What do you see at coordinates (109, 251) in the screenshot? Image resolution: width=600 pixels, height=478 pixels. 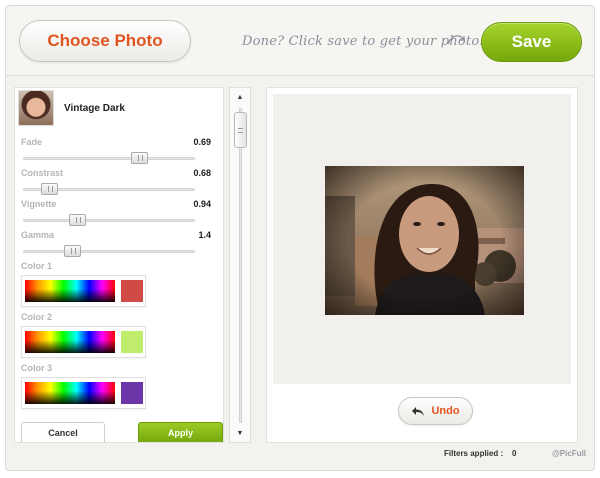 I see `gamma-slider` at bounding box center [109, 251].